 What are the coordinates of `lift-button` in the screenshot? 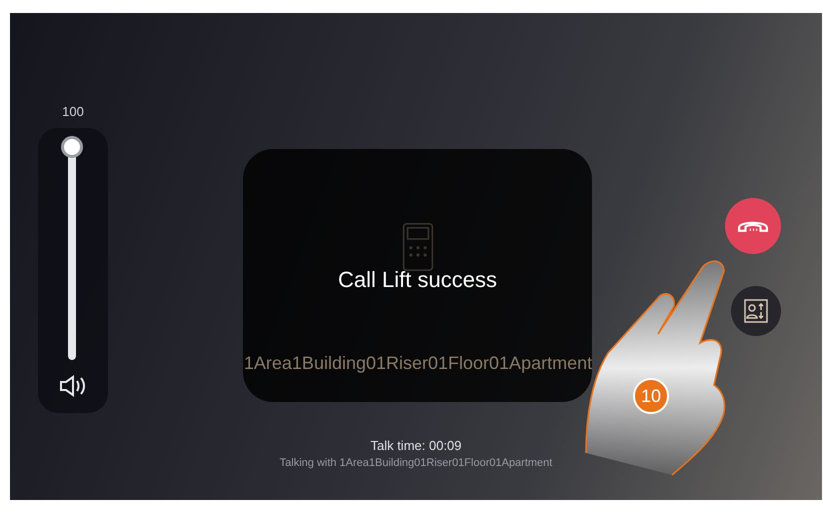 It's located at (756, 311).